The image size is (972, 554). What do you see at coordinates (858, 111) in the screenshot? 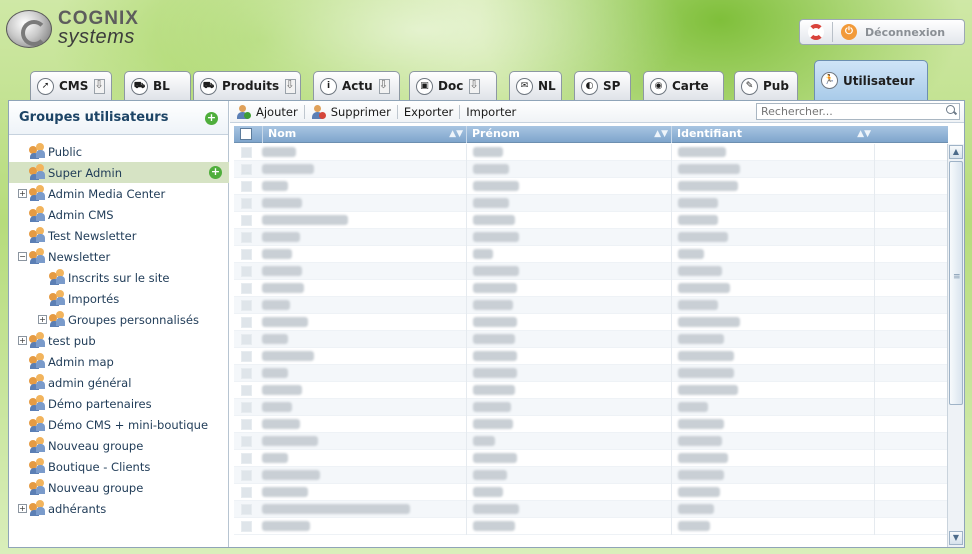
I see `search-input` at bounding box center [858, 111].